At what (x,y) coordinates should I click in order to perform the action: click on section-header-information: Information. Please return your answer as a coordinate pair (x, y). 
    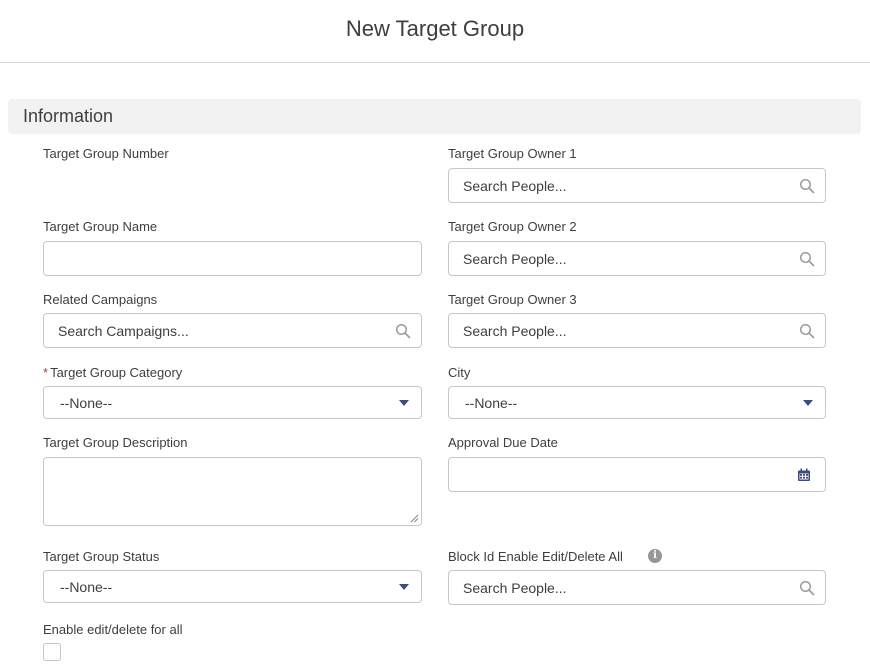
    Looking at the image, I should click on (434, 116).